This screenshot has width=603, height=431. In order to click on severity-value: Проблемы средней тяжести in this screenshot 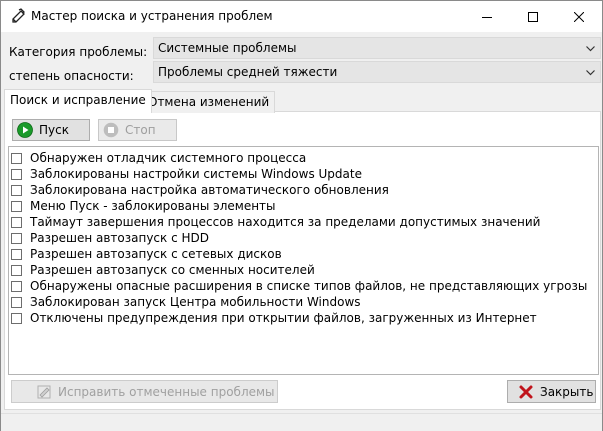, I will do `click(248, 72)`.